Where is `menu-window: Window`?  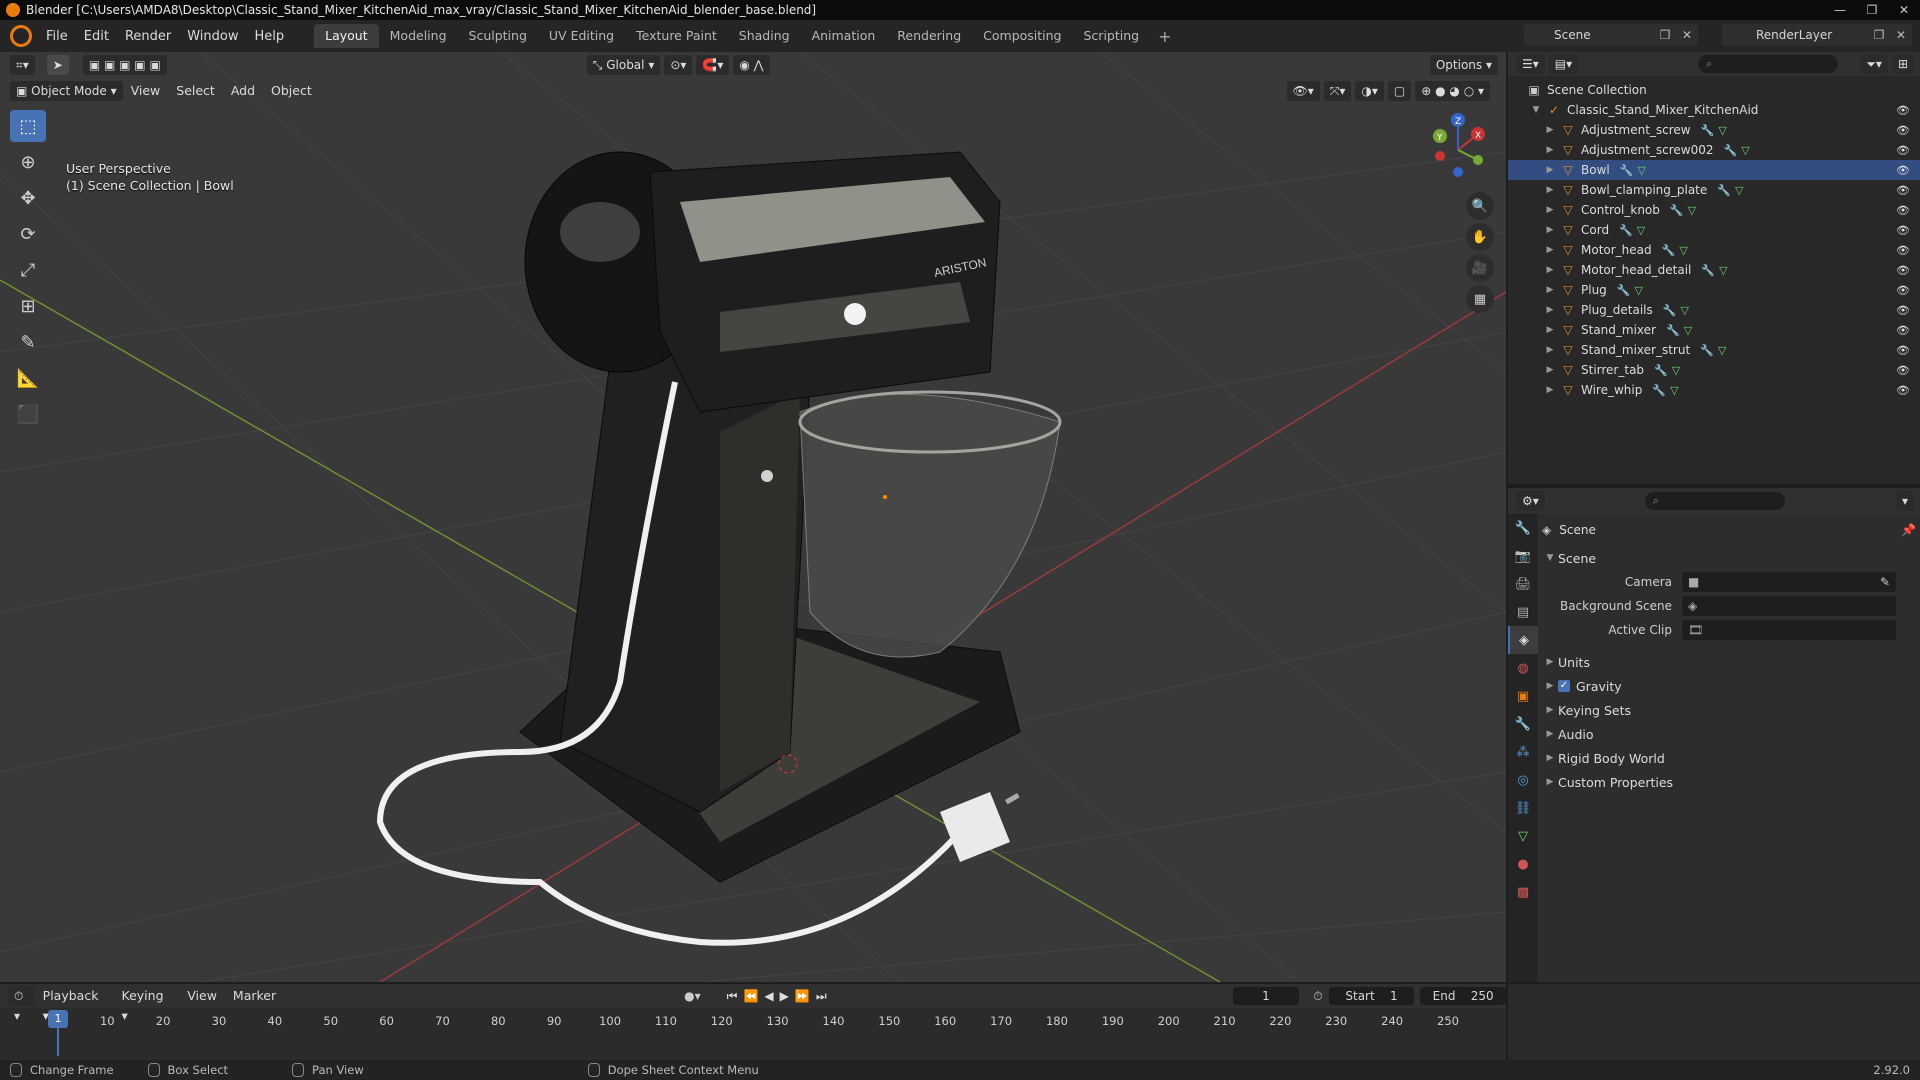
menu-window: Window is located at coordinates (212, 36).